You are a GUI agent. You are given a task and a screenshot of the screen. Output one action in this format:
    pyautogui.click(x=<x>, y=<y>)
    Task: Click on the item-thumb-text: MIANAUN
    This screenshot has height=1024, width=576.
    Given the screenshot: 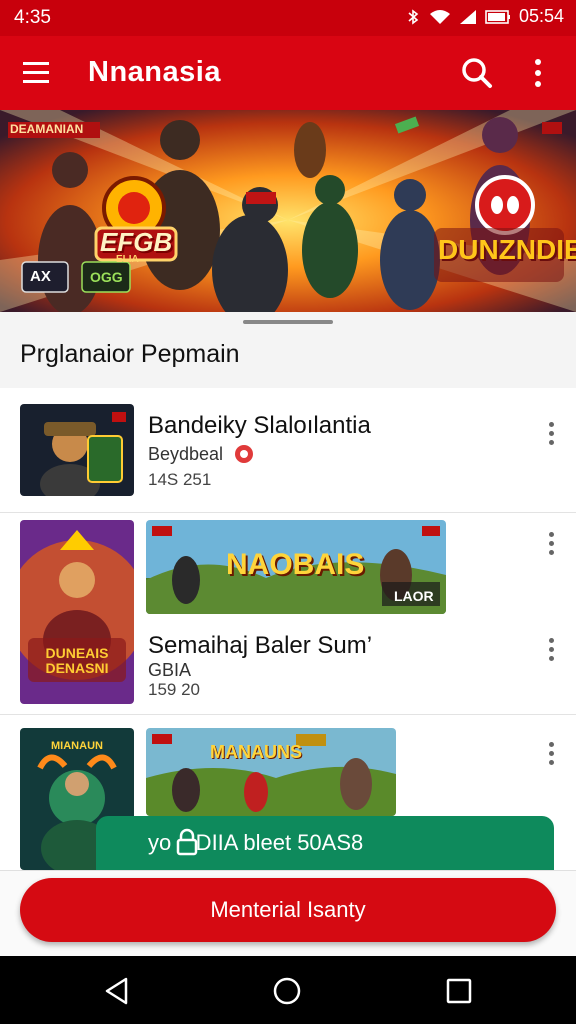 What is the action you would take?
    pyautogui.click(x=77, y=746)
    